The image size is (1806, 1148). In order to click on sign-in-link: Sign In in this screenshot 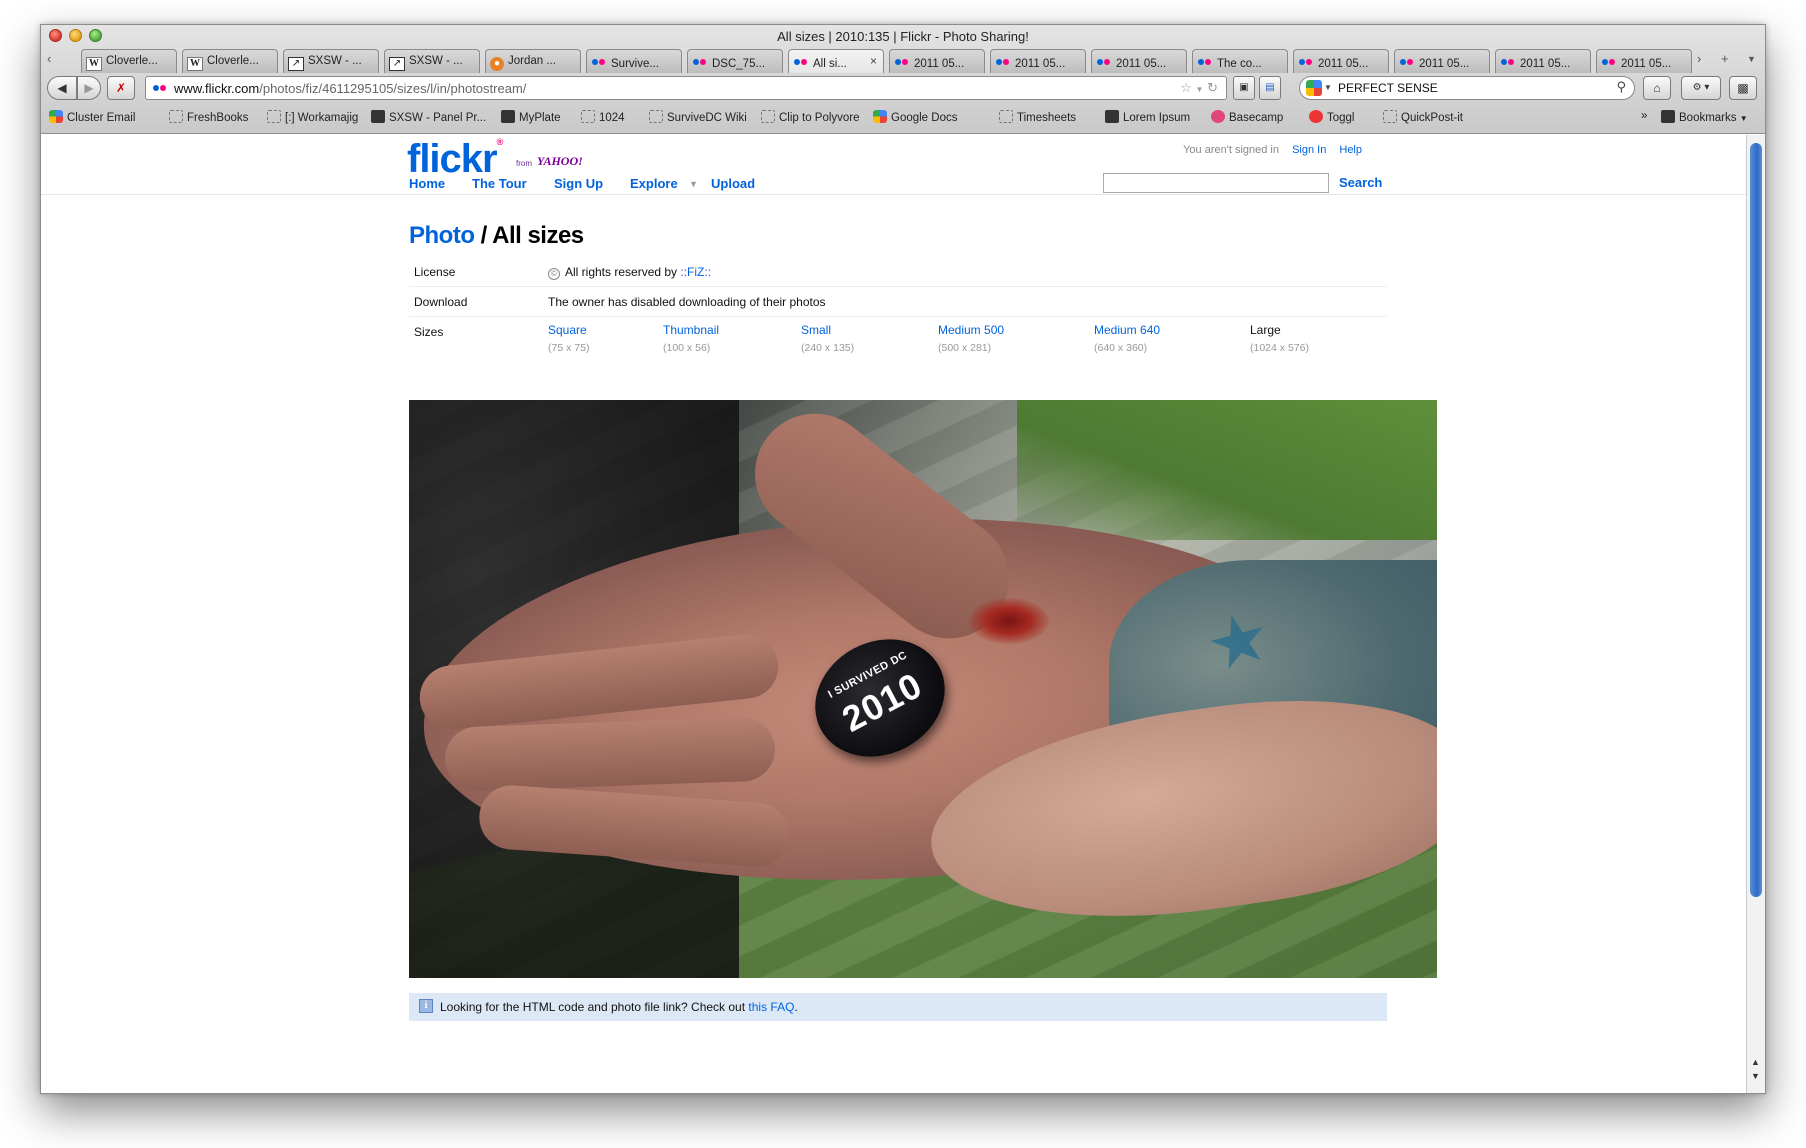, I will do `click(1309, 150)`.